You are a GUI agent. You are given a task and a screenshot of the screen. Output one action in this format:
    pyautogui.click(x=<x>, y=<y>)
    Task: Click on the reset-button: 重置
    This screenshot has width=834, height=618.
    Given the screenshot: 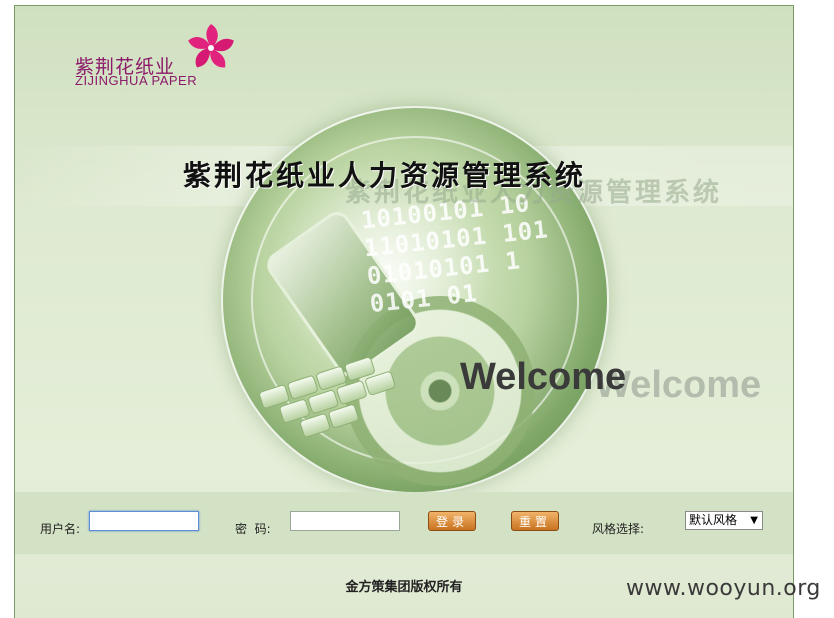 What is the action you would take?
    pyautogui.click(x=535, y=521)
    